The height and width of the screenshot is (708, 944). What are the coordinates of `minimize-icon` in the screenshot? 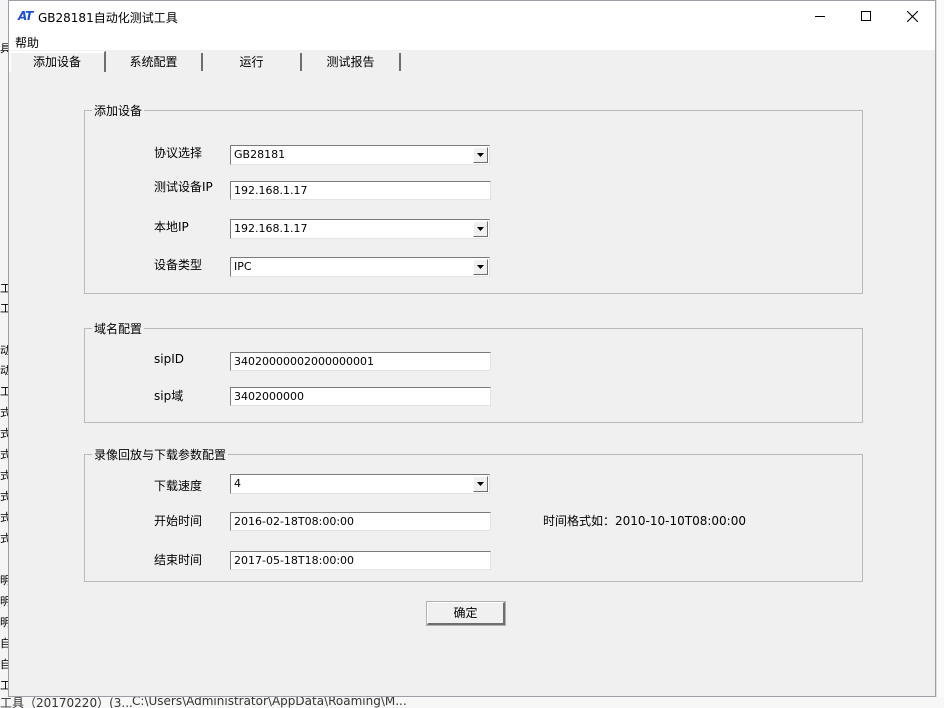 It's located at (820, 16).